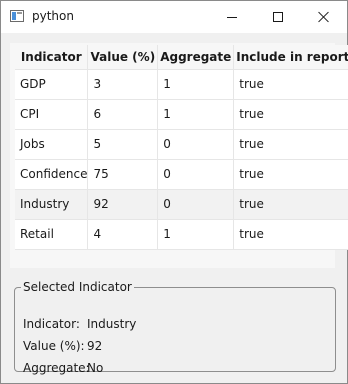 The height and width of the screenshot is (384, 348). What do you see at coordinates (112, 324) in the screenshot?
I see `indicator-value: Industry` at bounding box center [112, 324].